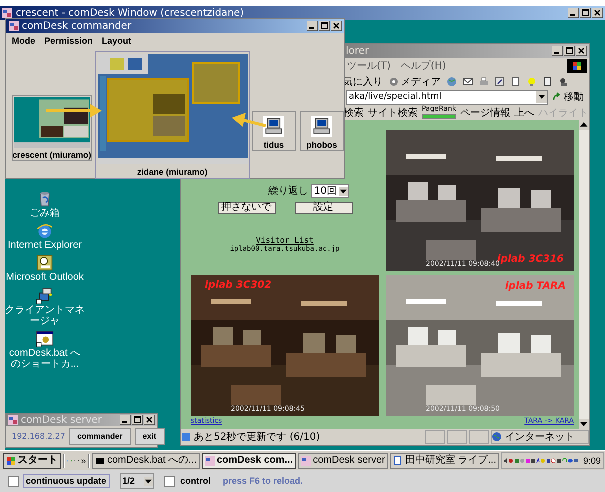  Describe the element at coordinates (468, 81) in the screenshot. I see `mail-icon` at that location.